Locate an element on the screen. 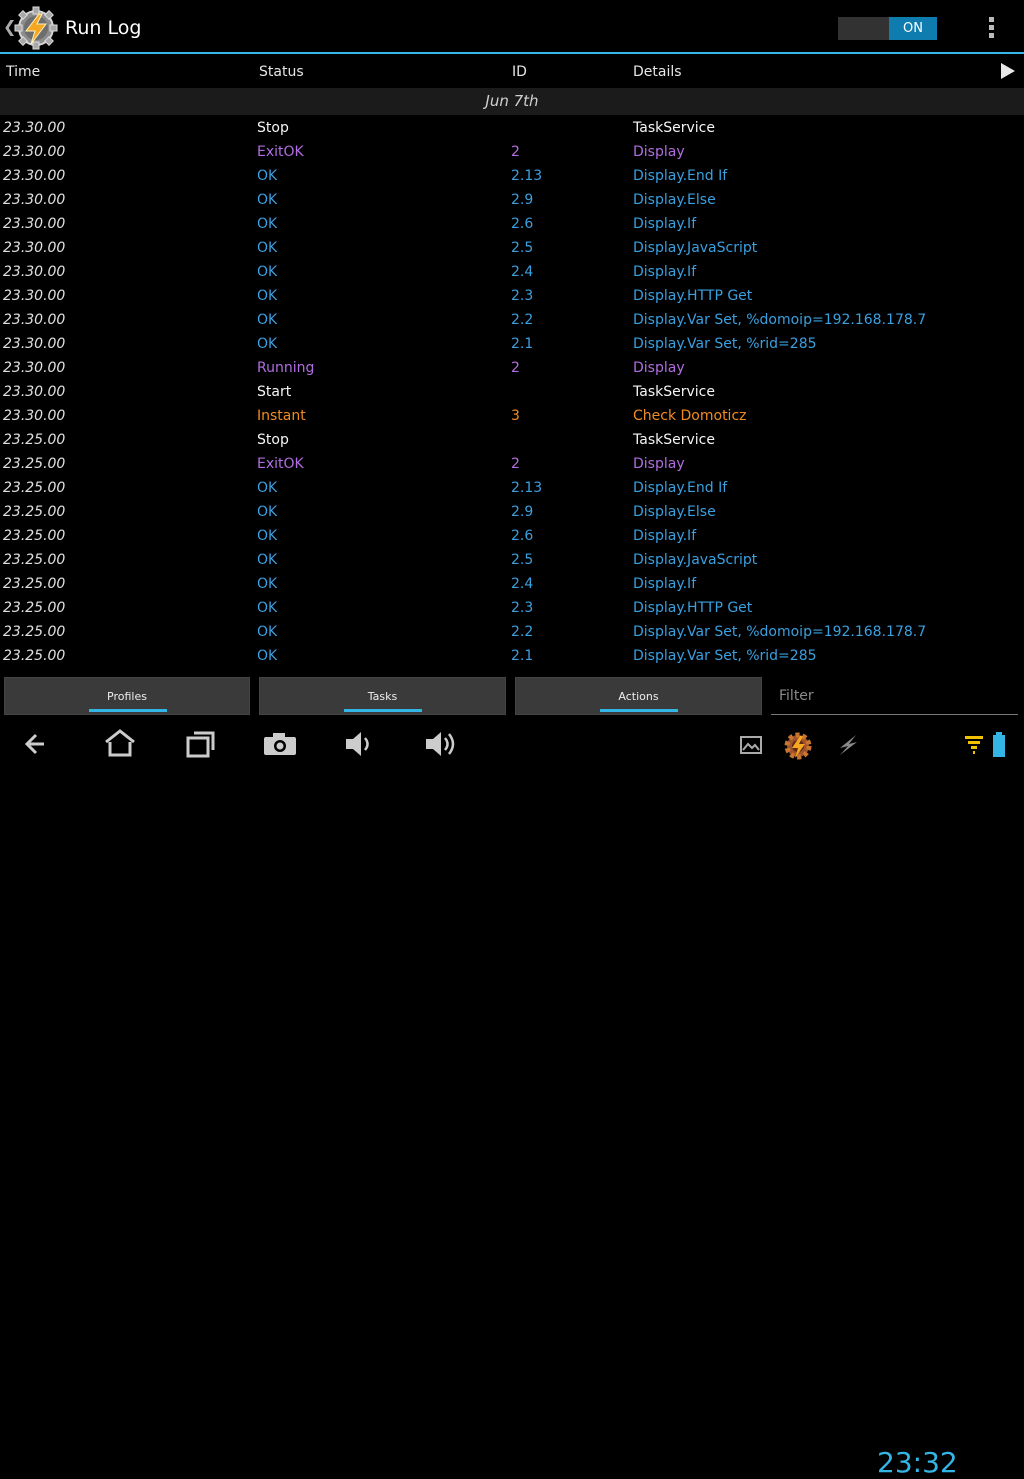 Image resolution: width=1024 pixels, height=1479 pixels. log-id: 2.5 is located at coordinates (522, 248).